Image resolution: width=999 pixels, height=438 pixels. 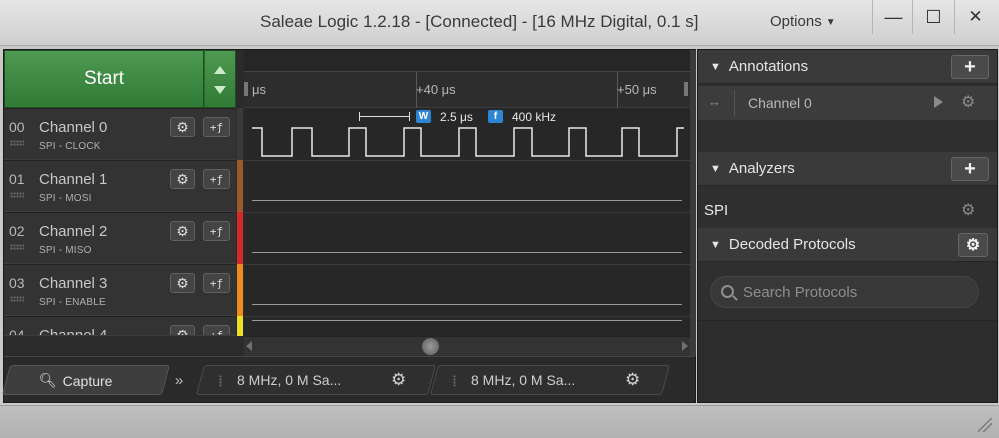 What do you see at coordinates (120, 326) in the screenshot?
I see `channel-row-4: 04 Channel 4 ⚙ +ƒ` at bounding box center [120, 326].